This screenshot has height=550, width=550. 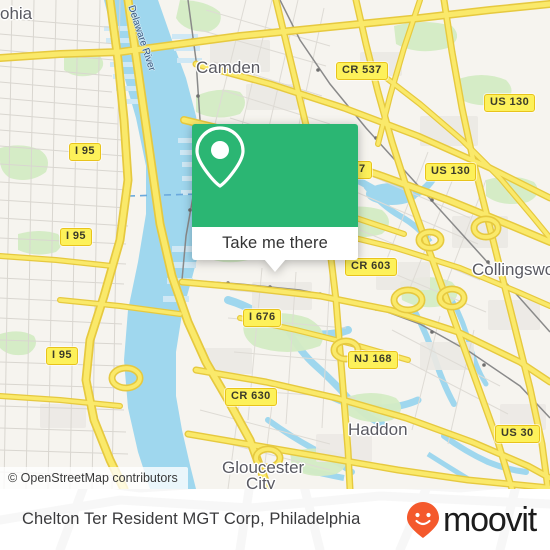 I want to click on destination-popup-card: Take me there, so click(x=275, y=198).